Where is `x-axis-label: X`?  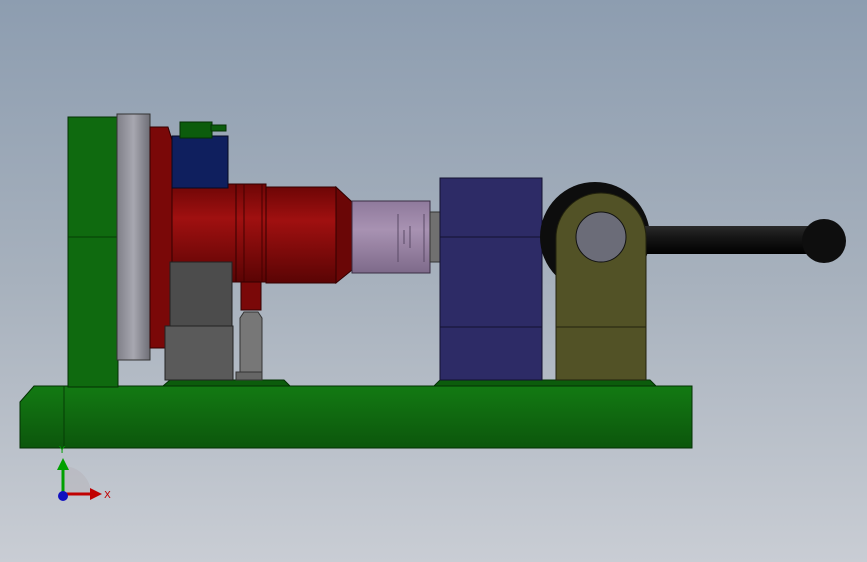 x-axis-label: X is located at coordinates (107, 495).